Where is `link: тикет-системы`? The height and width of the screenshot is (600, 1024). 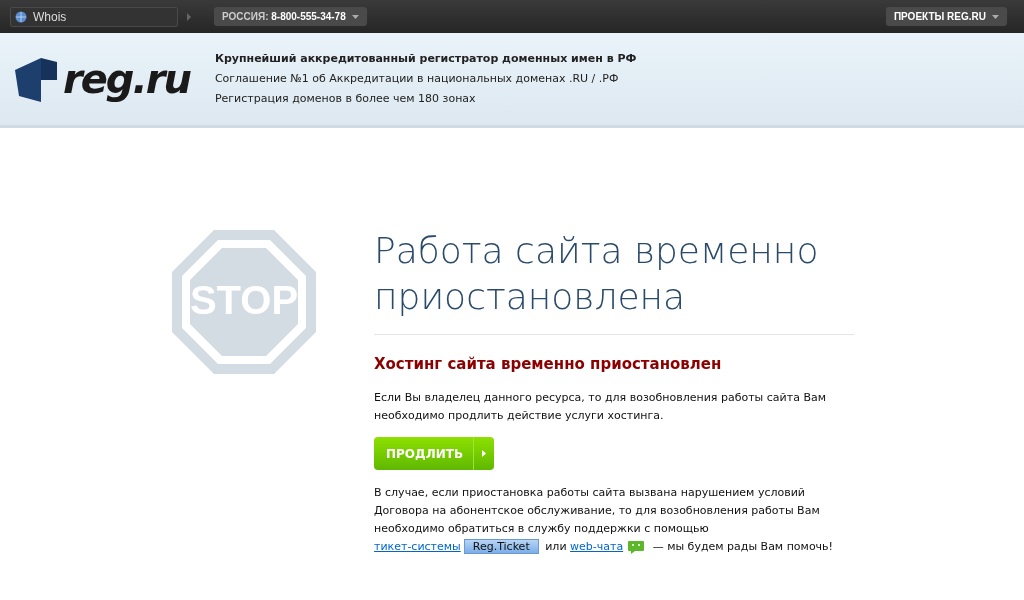
link: тикет-системы is located at coordinates (417, 546).